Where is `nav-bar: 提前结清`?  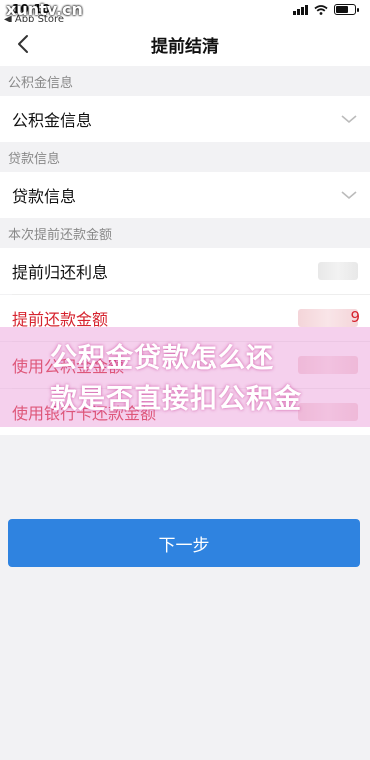
nav-bar: 提前结清 is located at coordinates (185, 44).